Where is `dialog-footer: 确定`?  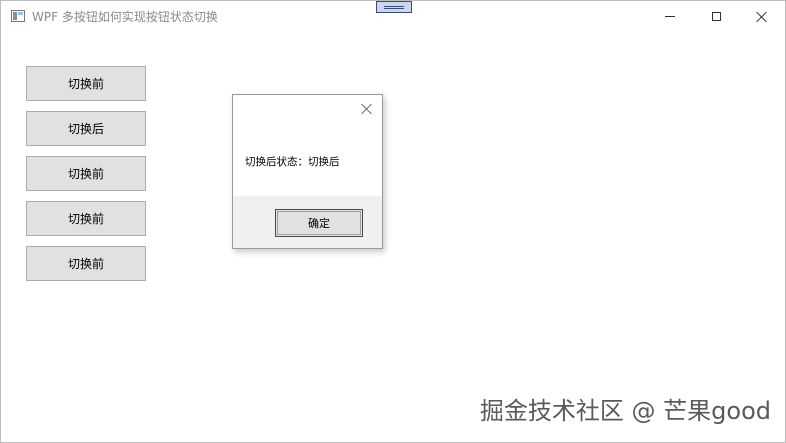
dialog-footer: 确定 is located at coordinates (307, 222).